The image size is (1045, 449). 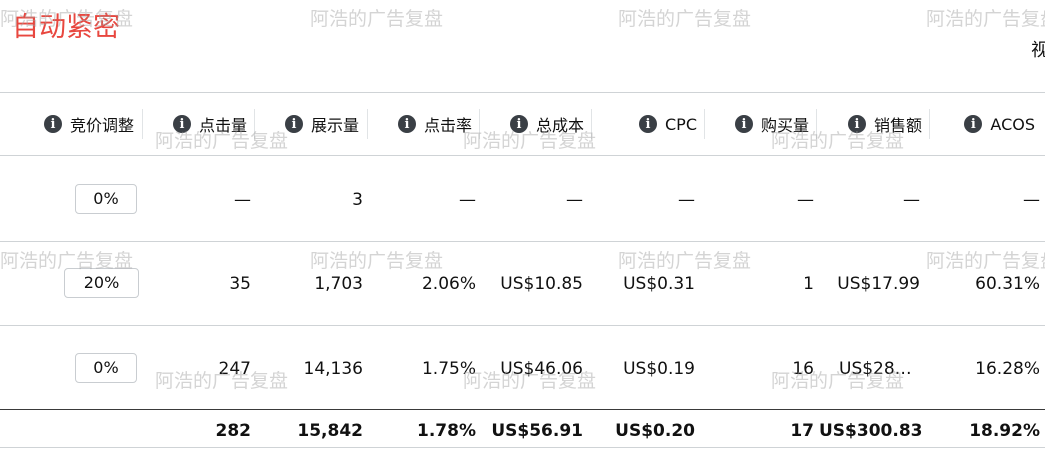 I want to click on purchases-cell: 1, so click(x=808, y=284).